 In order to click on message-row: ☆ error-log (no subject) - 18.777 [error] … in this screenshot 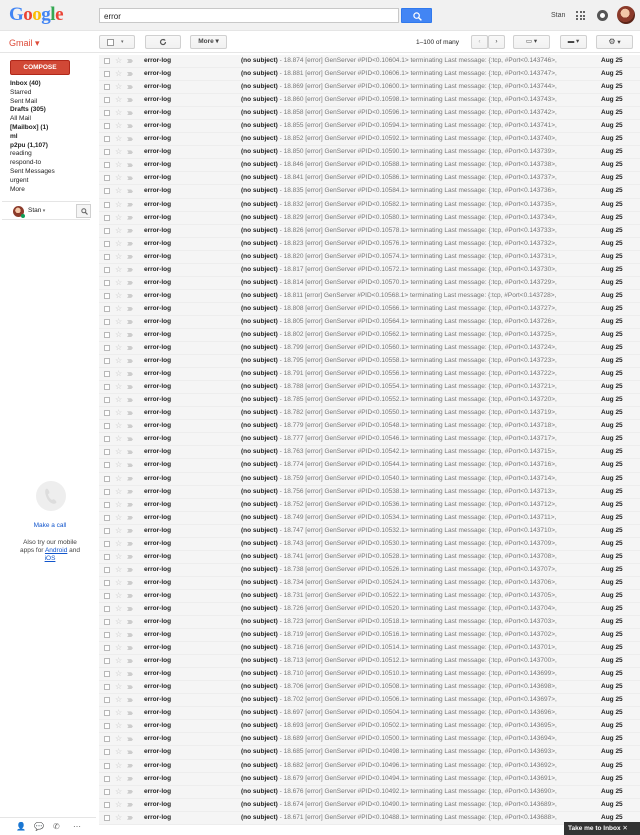, I will do `click(369, 440)`.